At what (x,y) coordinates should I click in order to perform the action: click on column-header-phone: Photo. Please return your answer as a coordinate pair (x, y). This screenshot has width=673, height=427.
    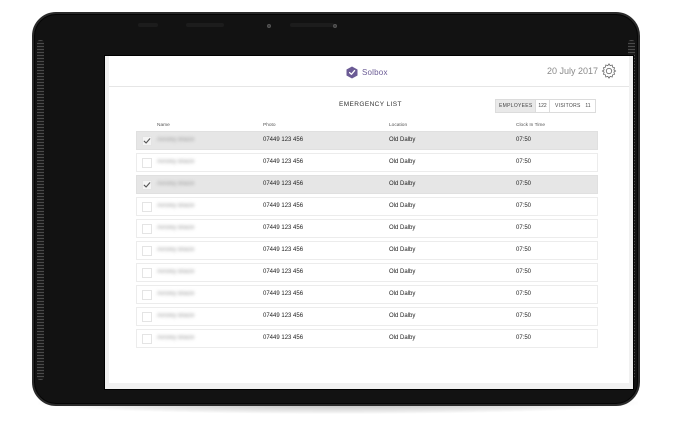
    Looking at the image, I should click on (269, 125).